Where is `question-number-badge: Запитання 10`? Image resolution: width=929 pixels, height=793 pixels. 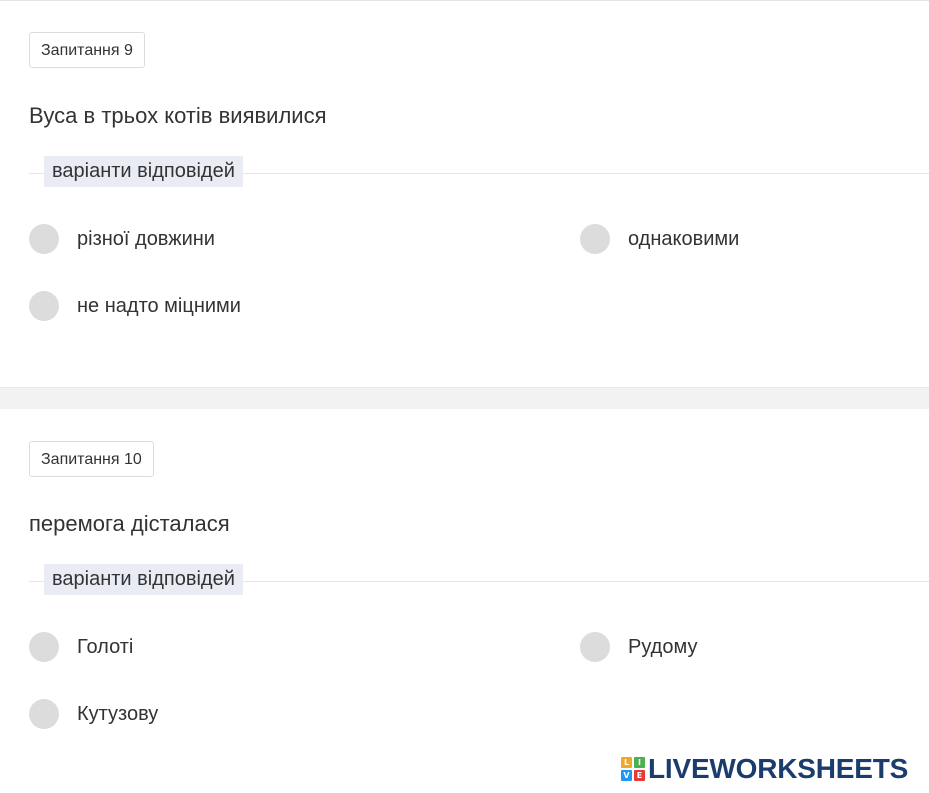 question-number-badge: Запитання 10 is located at coordinates (91, 459).